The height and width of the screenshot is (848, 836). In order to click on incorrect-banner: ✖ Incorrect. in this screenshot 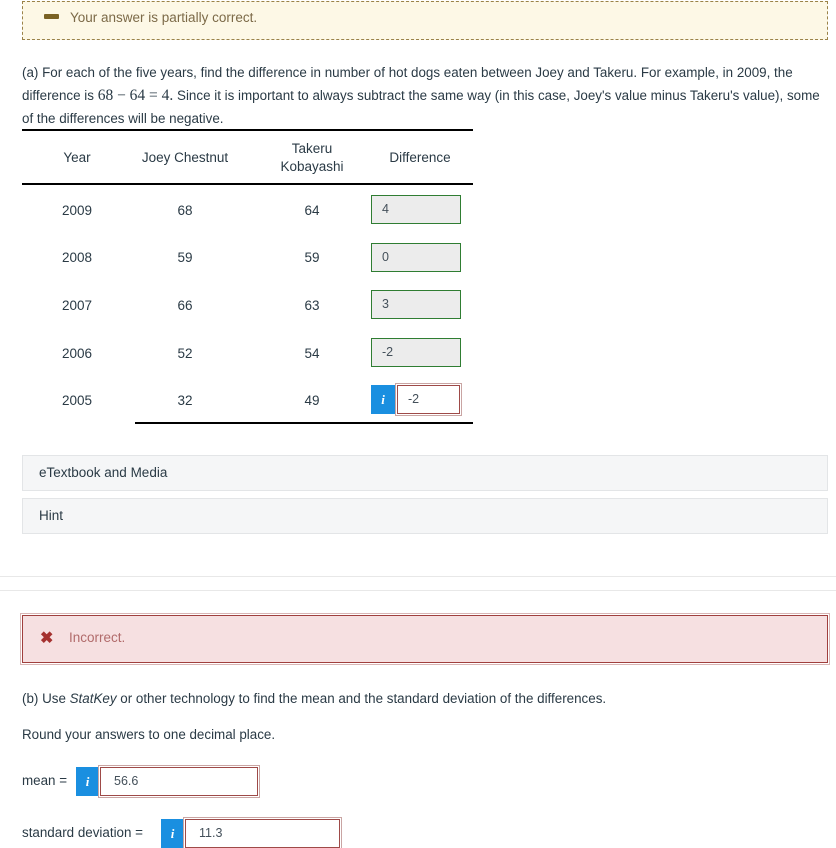, I will do `click(425, 639)`.